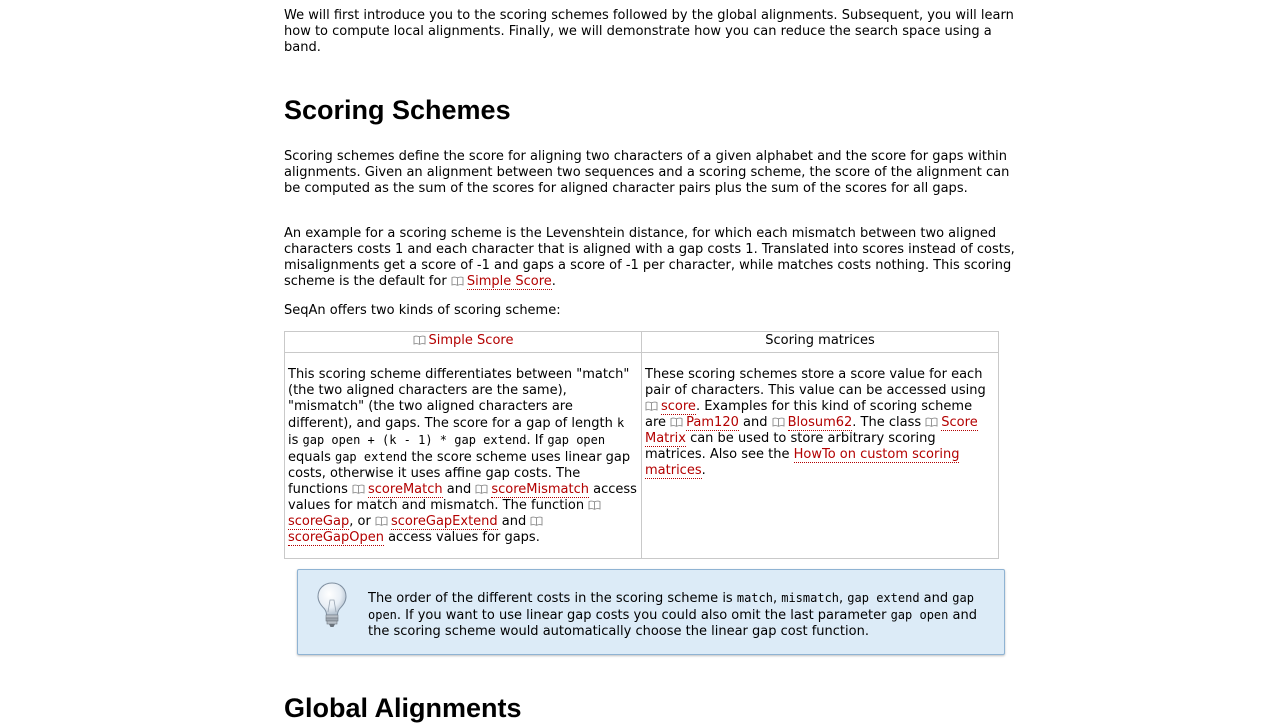 The image size is (1287, 724). I want to click on score-mismatch-link: scoreMismatch, so click(540, 490).